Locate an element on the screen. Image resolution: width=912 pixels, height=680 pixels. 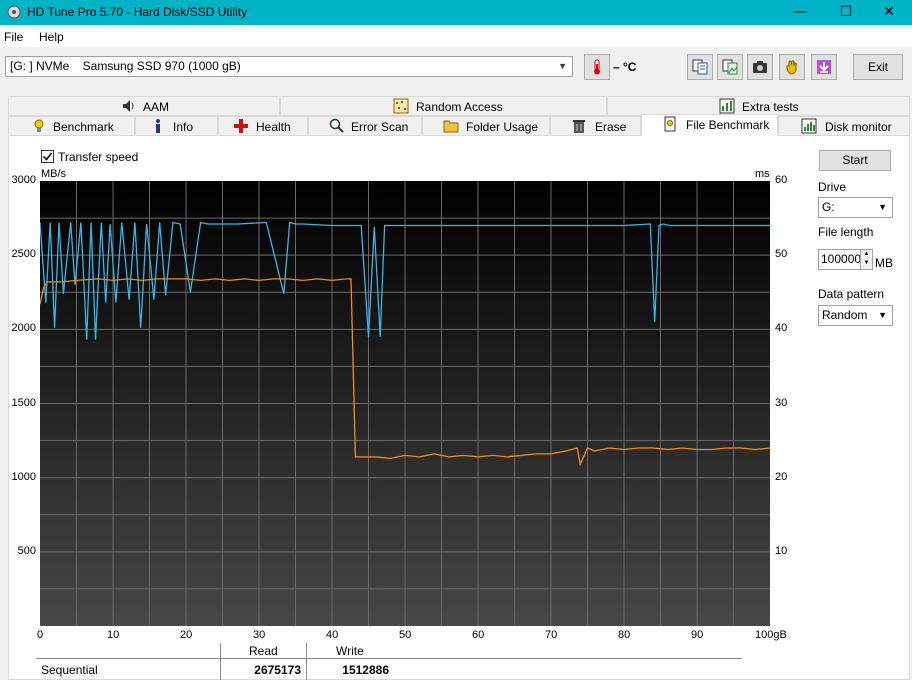
minimize-button: — is located at coordinates (800, 12).